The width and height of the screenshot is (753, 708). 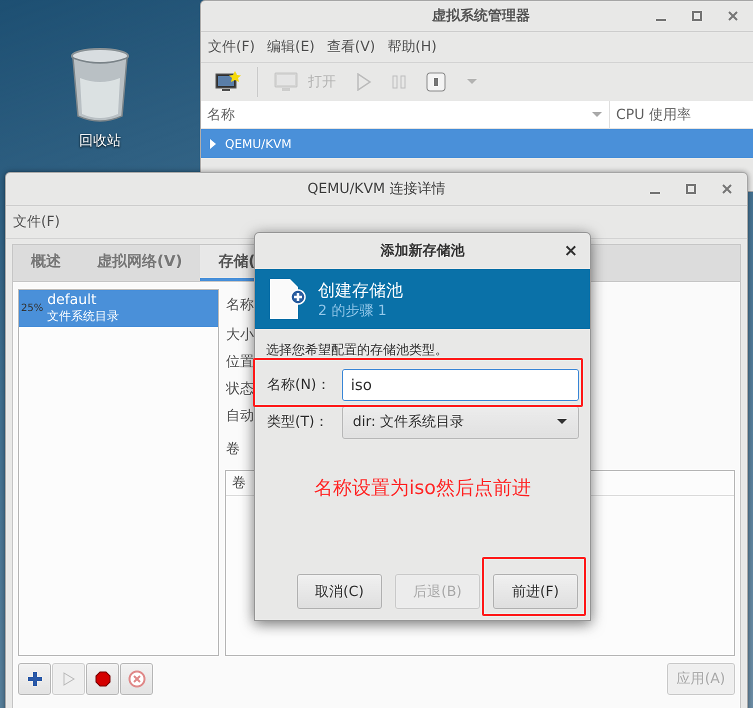 I want to click on menu-item: 帮助(H), so click(x=412, y=47).